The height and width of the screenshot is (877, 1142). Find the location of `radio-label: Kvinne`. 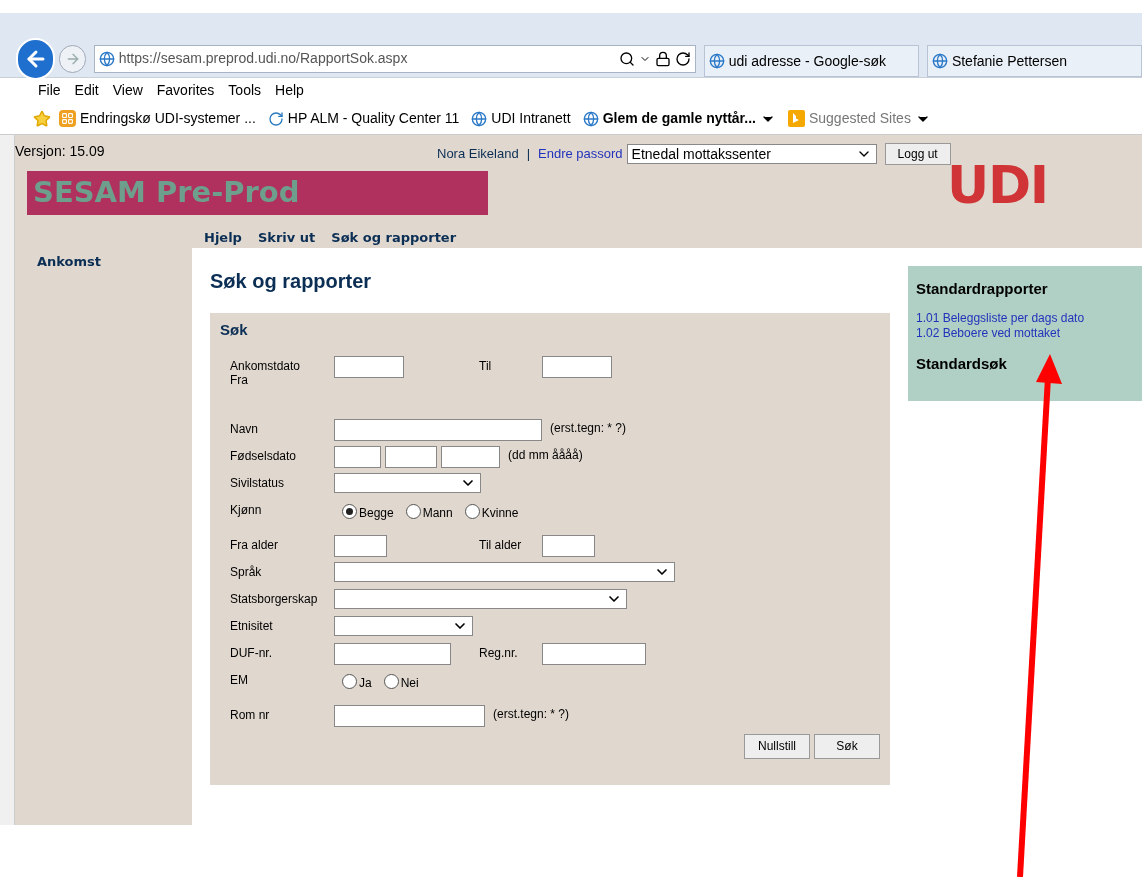

radio-label: Kvinne is located at coordinates (500, 512).